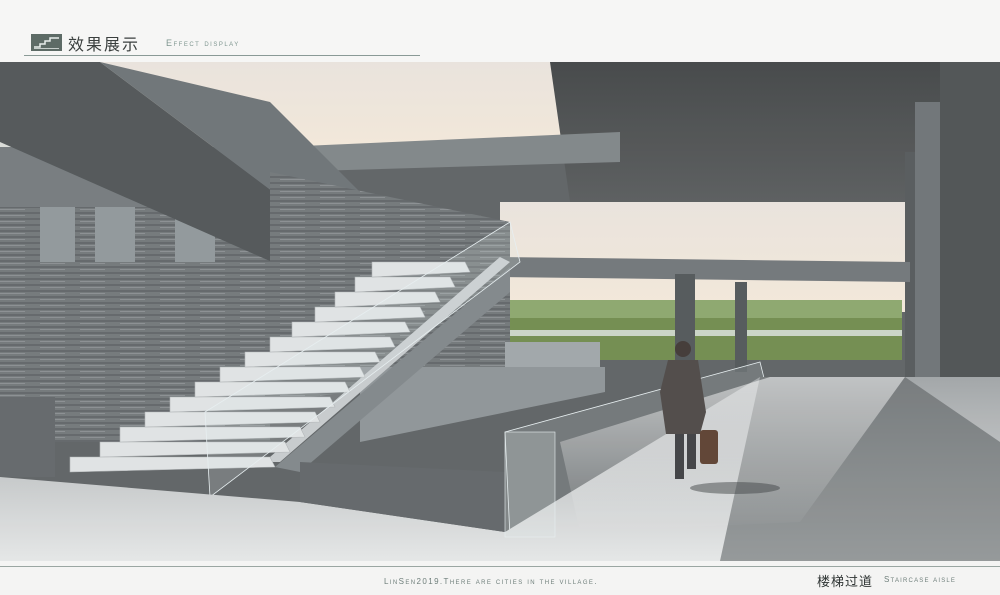 The height and width of the screenshot is (595, 1000). What do you see at coordinates (46, 42) in the screenshot?
I see `staircase-logo-icon` at bounding box center [46, 42].